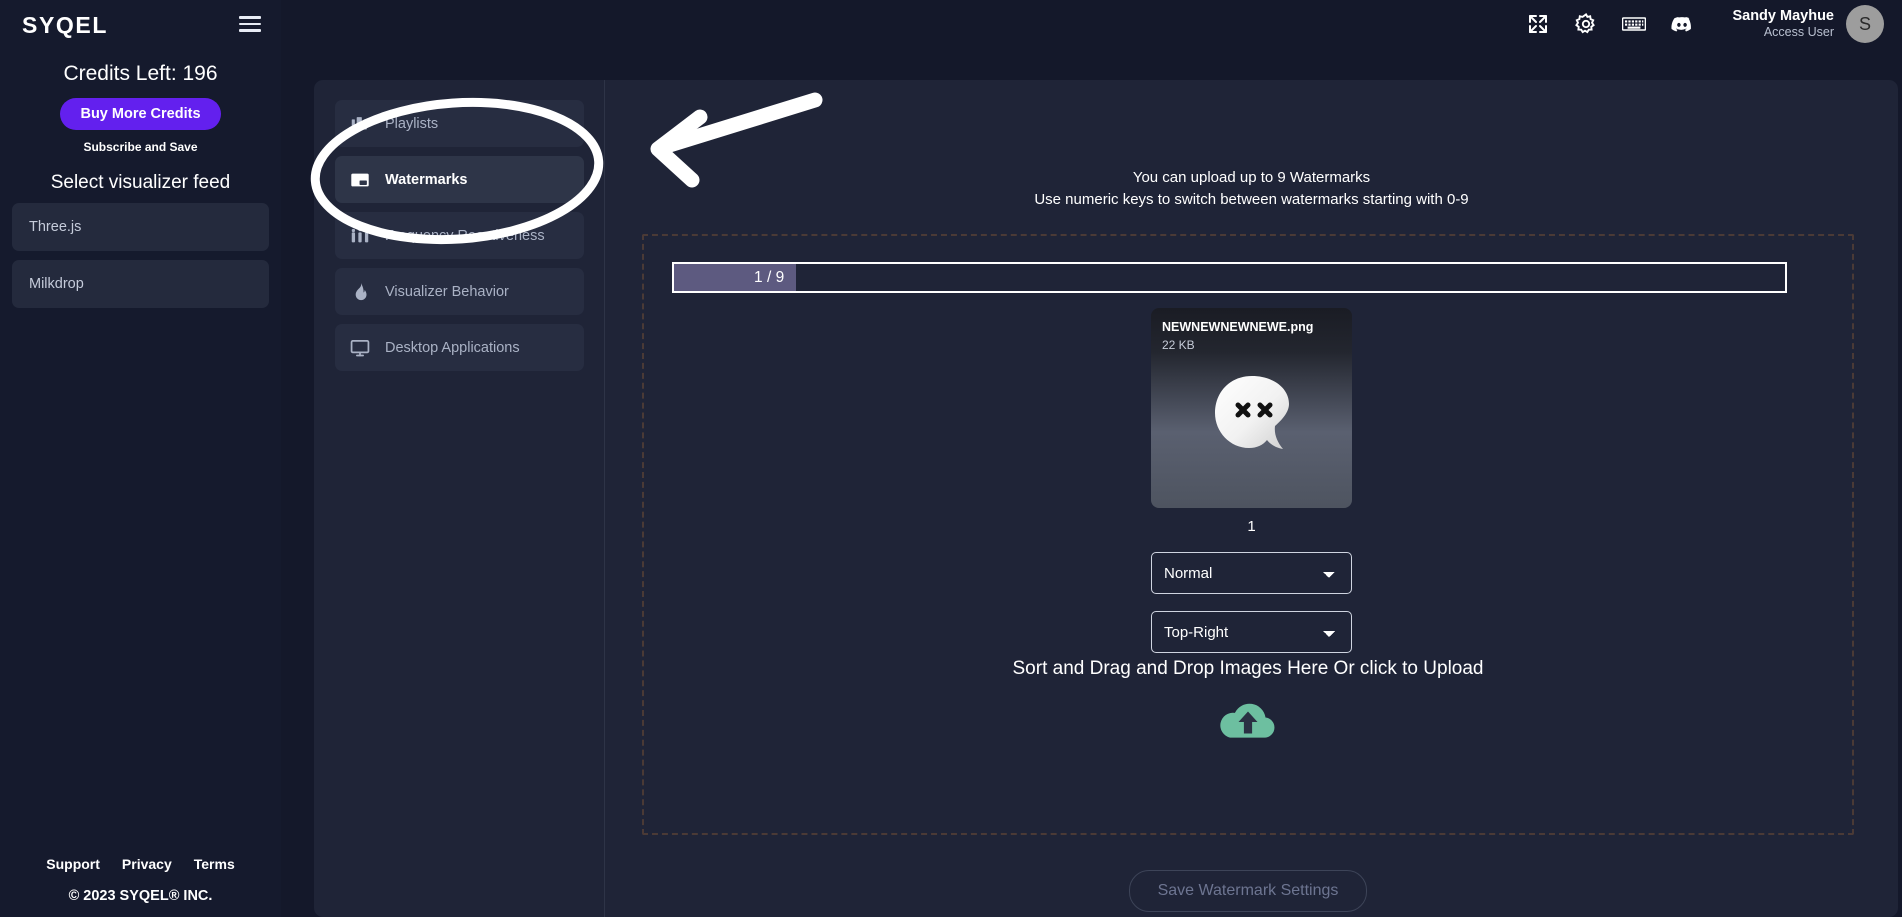 The image size is (1902, 917). What do you see at coordinates (1229, 277) in the screenshot?
I see `watermark-slot-progressbar: 1 / 9` at bounding box center [1229, 277].